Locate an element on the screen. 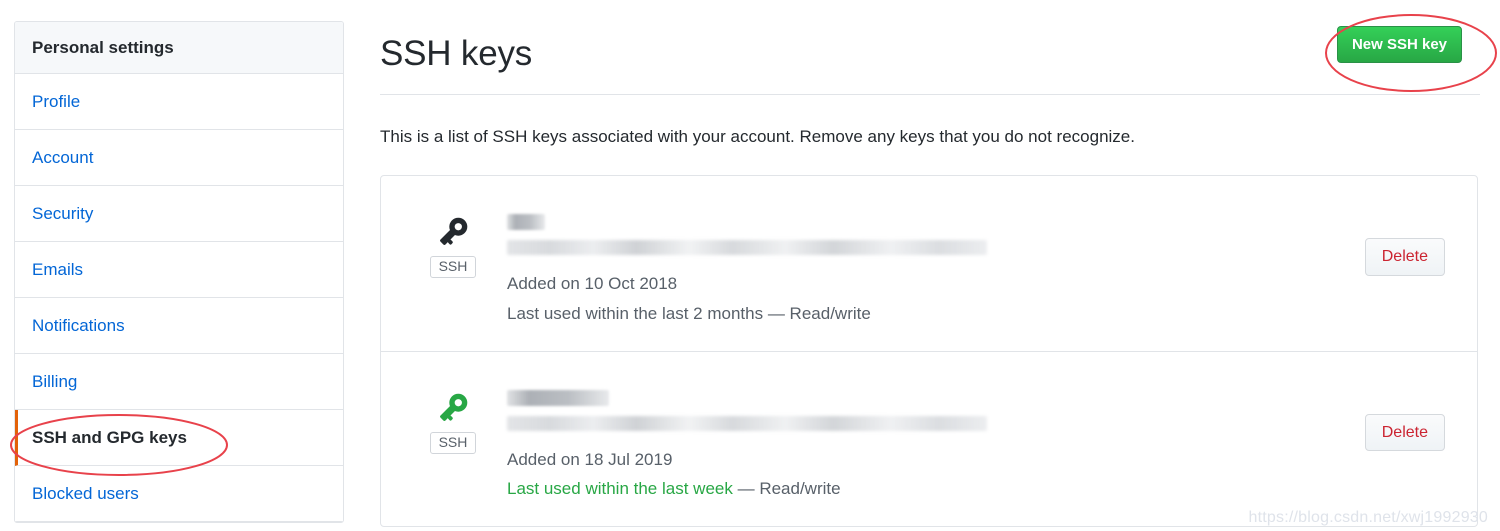  sidebar-item-label: Notifications is located at coordinates (78, 325).